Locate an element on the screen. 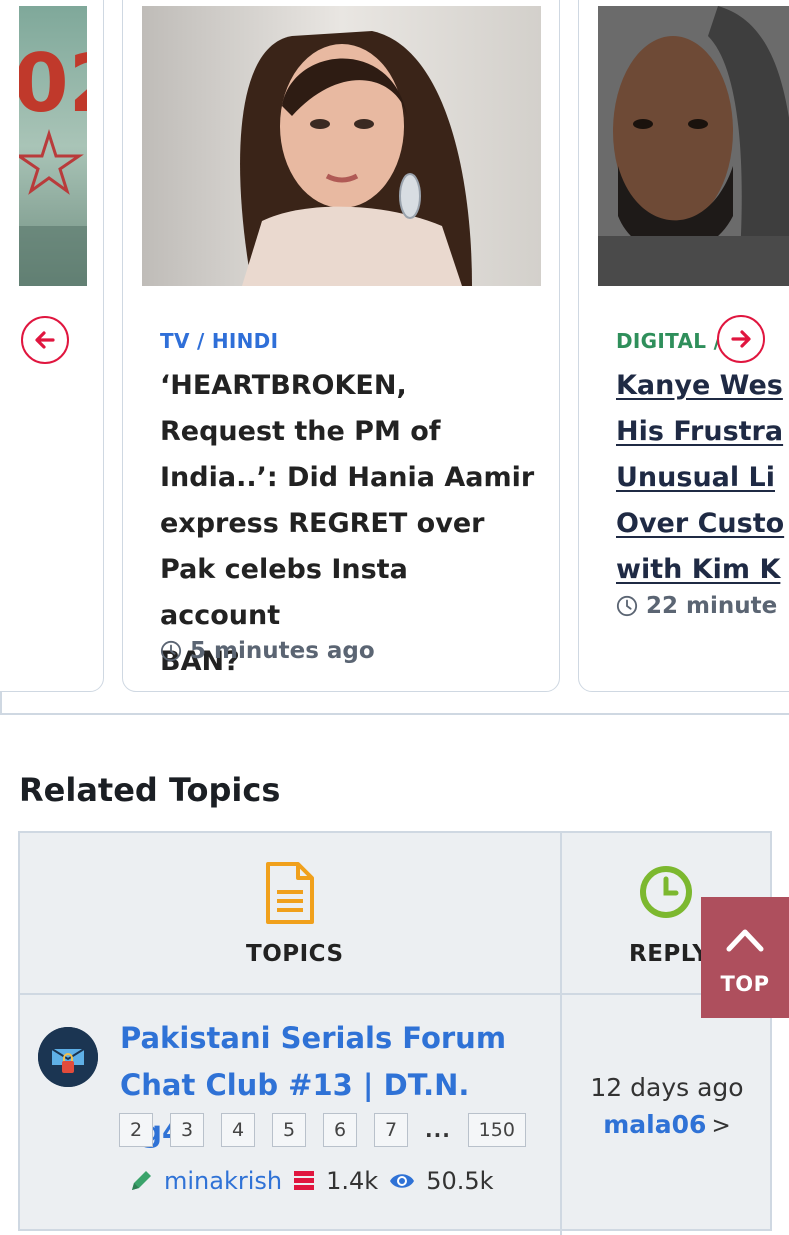 The width and height of the screenshot is (789, 1235). topics-column-header: TOPICS is located at coordinates (291, 914).